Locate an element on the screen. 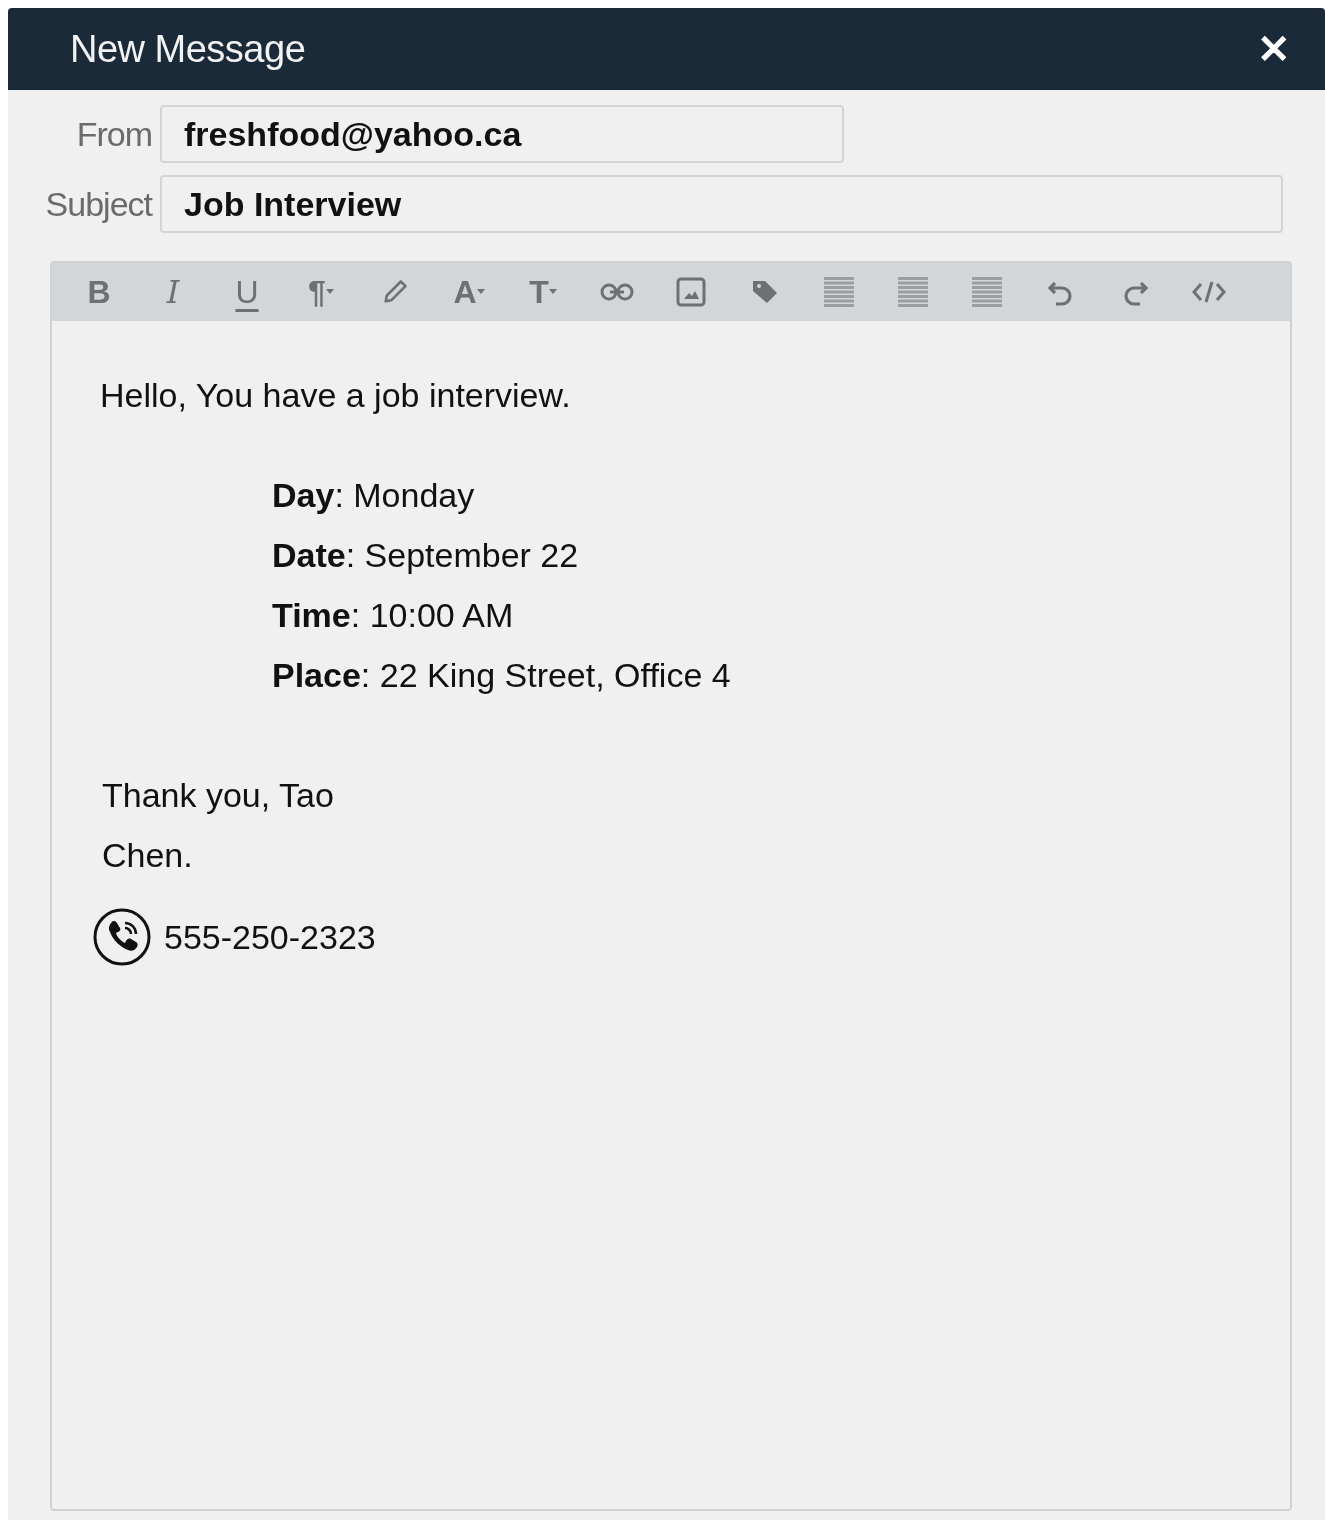 The image size is (1325, 1522). input-field: Job Interview is located at coordinates (721, 204).